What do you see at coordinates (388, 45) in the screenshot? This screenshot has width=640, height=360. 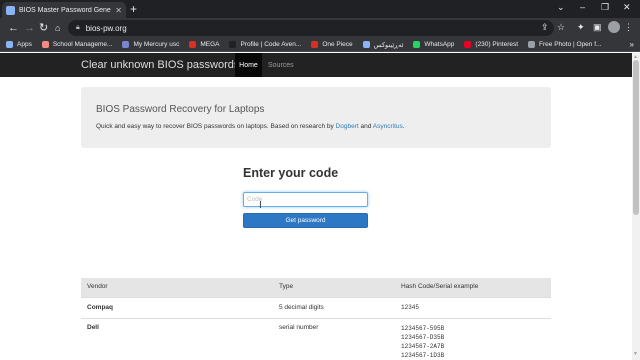 I see `bookmark-label: ئەڕێینوکس` at bounding box center [388, 45].